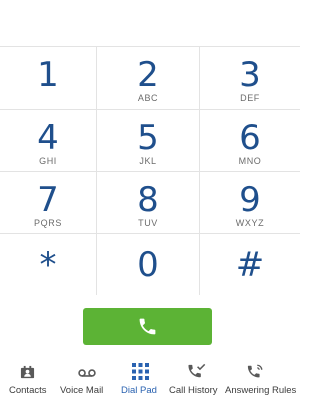 The width and height of the screenshot is (320, 400). What do you see at coordinates (250, 98) in the screenshot?
I see `key-letters: DEF` at bounding box center [250, 98].